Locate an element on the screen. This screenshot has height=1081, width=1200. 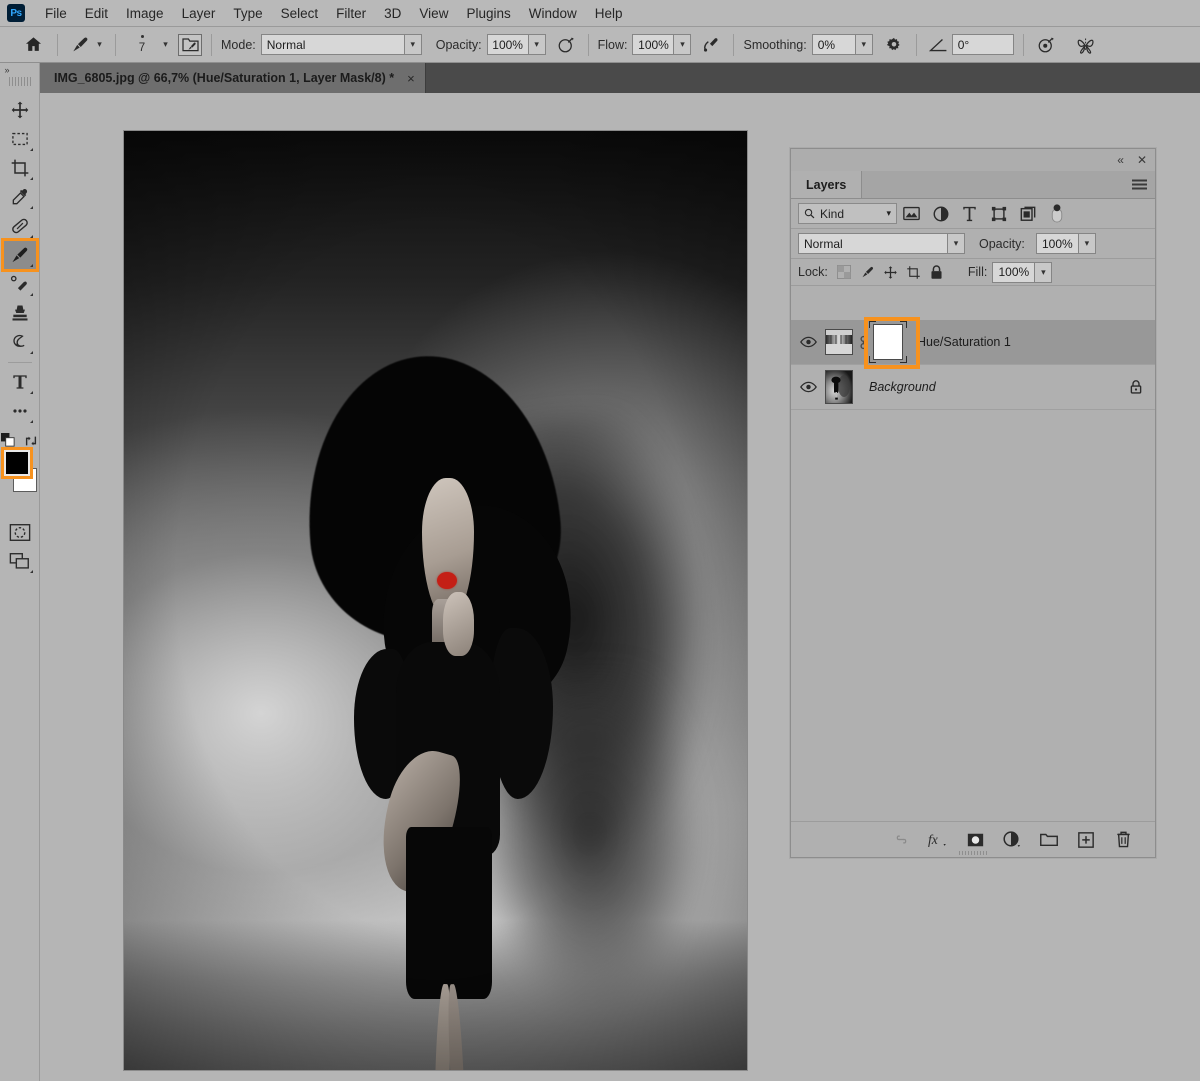
layer-fill-field: 100% ▾ is located at coordinates (1022, 272).